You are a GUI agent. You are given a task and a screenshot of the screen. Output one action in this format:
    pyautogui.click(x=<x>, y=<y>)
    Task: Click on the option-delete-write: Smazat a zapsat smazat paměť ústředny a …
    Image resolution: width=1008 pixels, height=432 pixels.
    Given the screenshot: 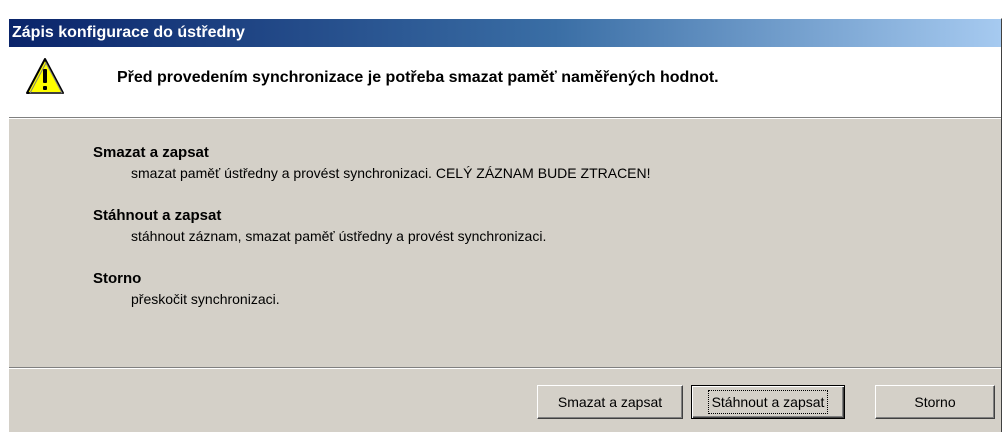 What is the action you would take?
    pyautogui.click(x=372, y=163)
    